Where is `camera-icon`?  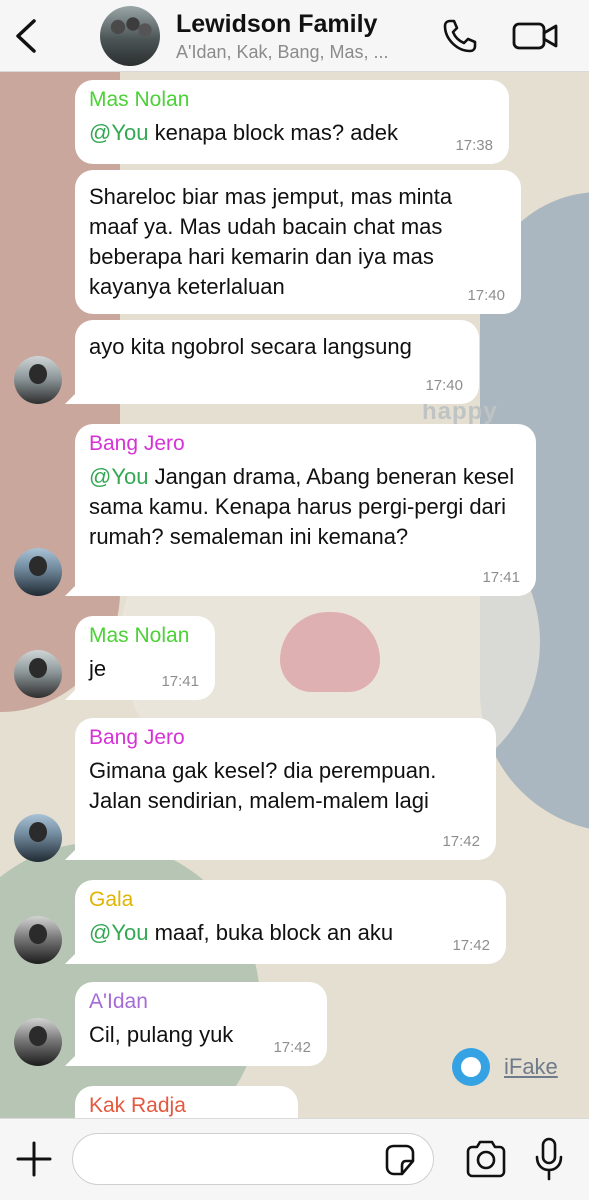 camera-icon is located at coordinates (486, 1159).